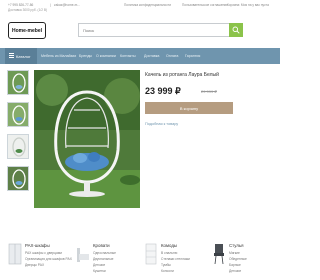 This screenshot has width=320, height=280. I want to click on catalog-button: Каталог, so click(21, 56).